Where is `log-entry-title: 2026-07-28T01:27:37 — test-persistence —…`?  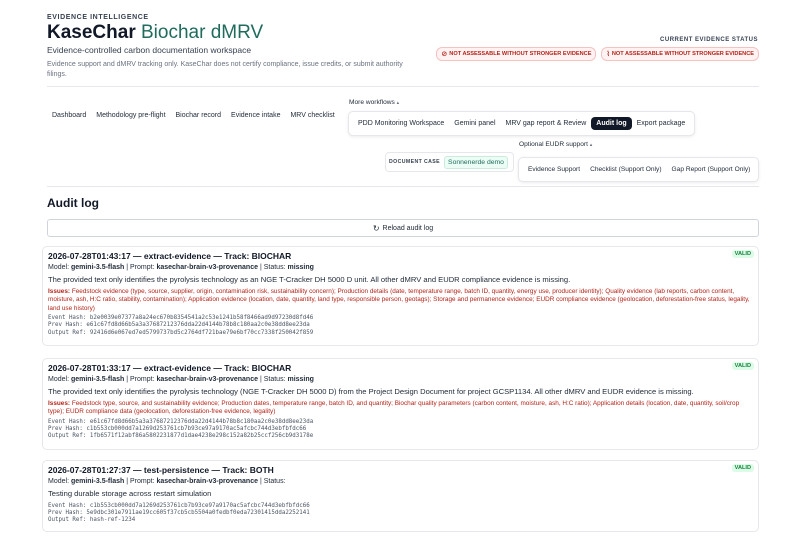
log-entry-title: 2026-07-28T01:27:37 — test-persistence —… is located at coordinates (161, 470).